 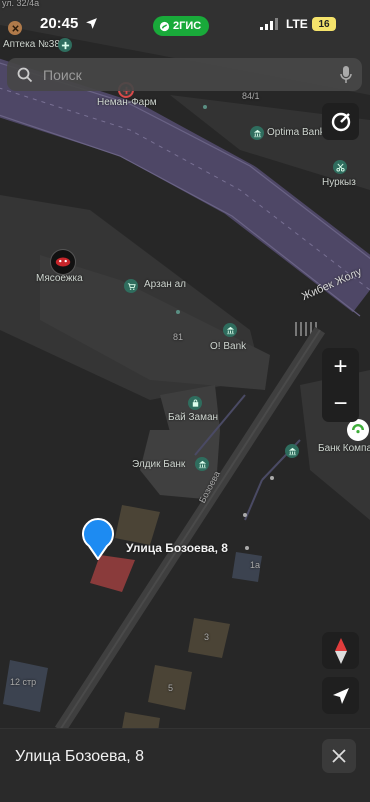 I want to click on battery-icon: 16, so click(x=324, y=24).